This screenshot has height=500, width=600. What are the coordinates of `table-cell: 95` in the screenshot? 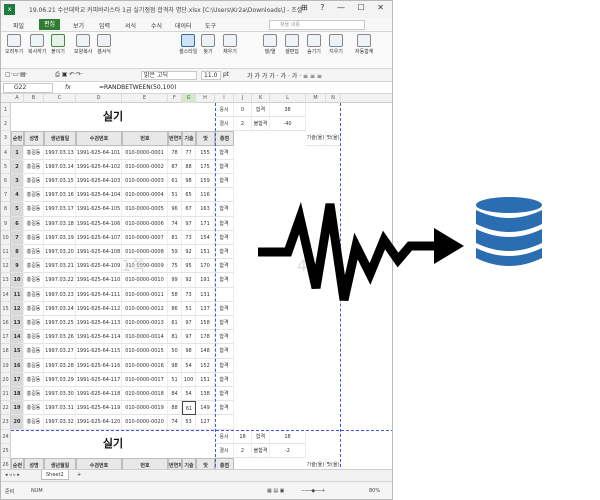 It's located at (189, 266).